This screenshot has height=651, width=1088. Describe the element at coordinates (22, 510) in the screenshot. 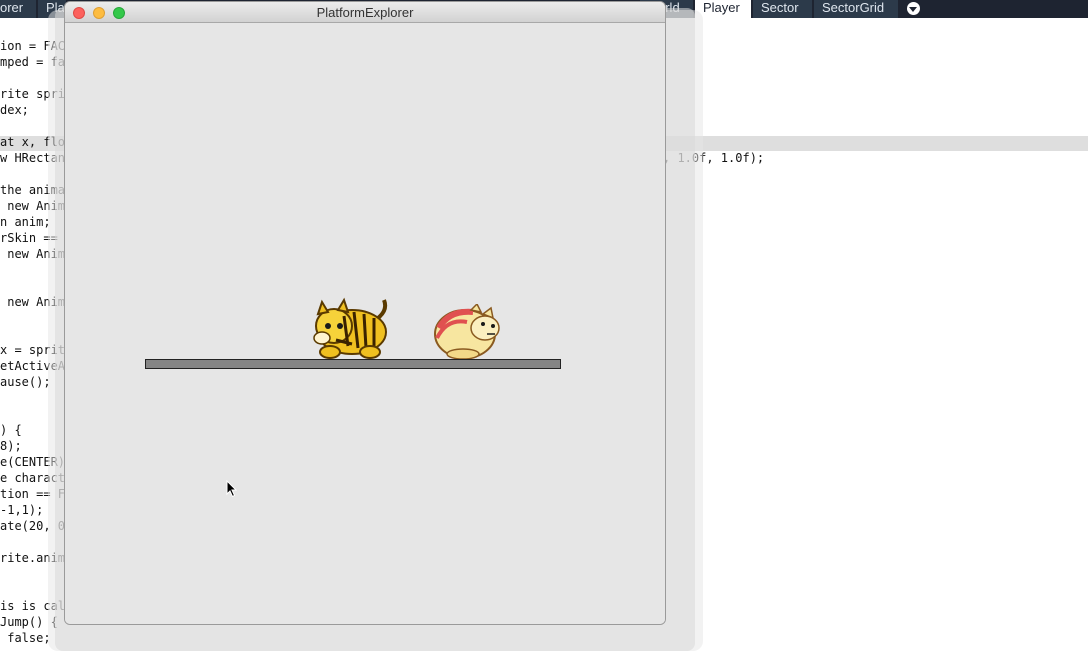

I see `code-line: -1,1);` at that location.